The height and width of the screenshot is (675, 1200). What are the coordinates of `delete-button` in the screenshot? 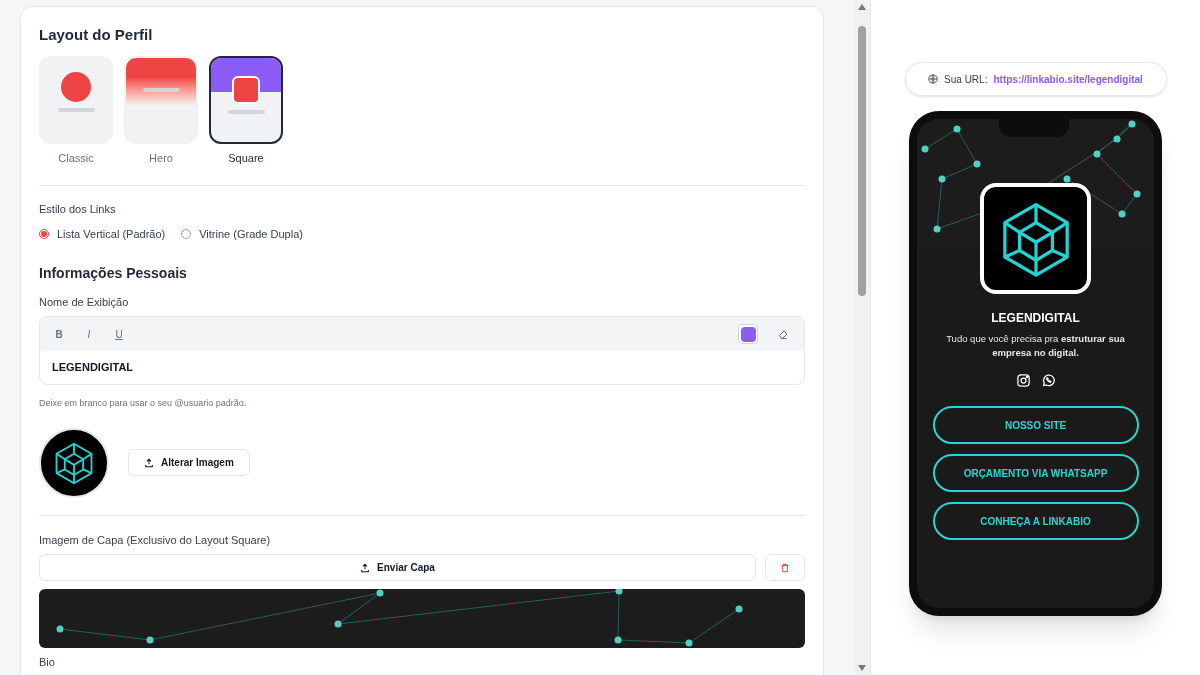 It's located at (785, 567).